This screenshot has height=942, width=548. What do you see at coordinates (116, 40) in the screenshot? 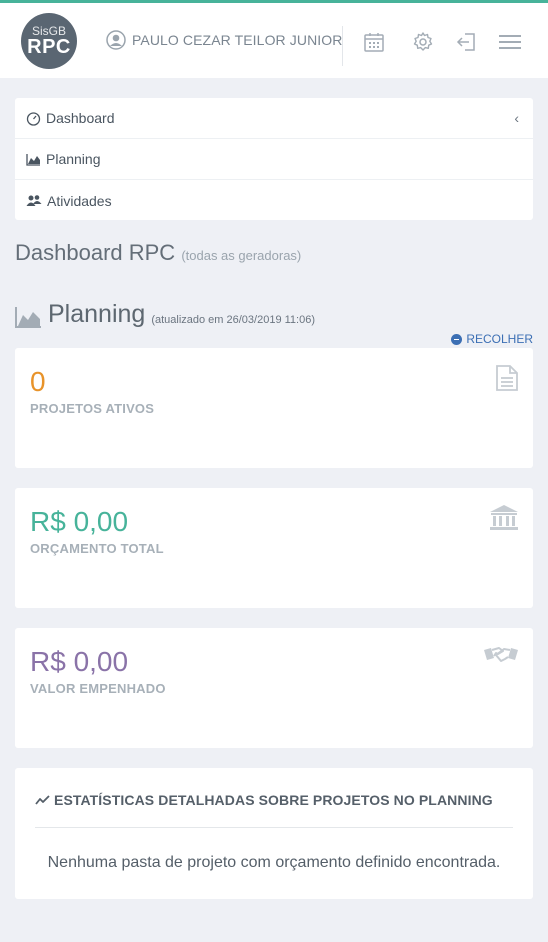
I see `user-avatar-icon` at bounding box center [116, 40].